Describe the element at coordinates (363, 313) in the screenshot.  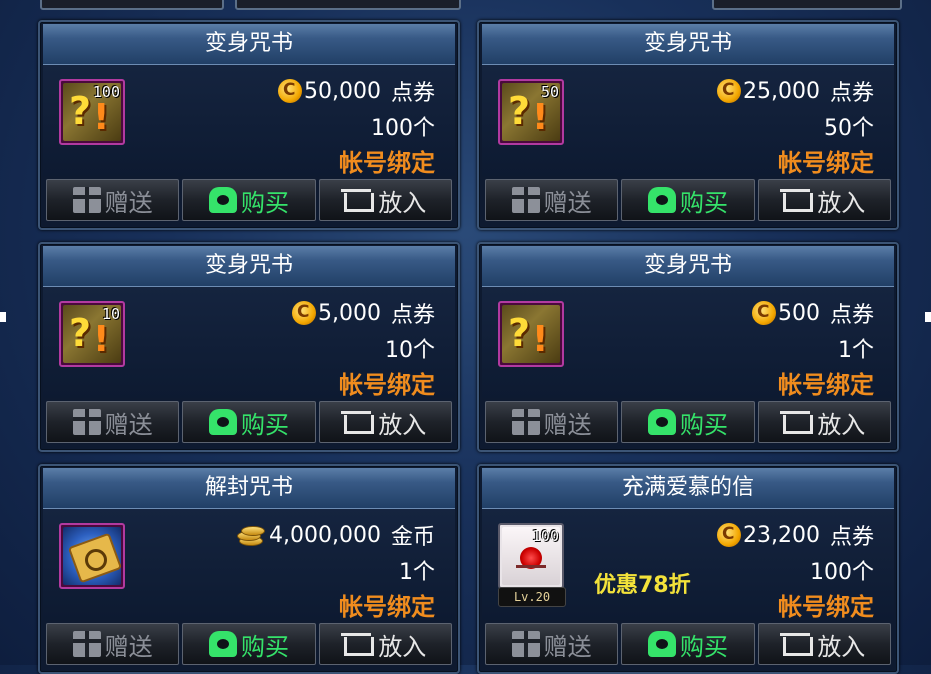
I see `item-price: 5,000 点券` at that location.